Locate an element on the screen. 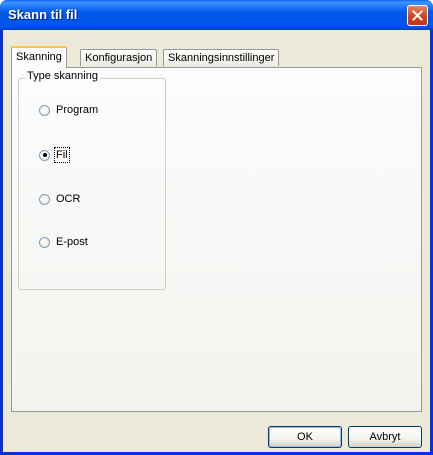 The width and height of the screenshot is (433, 455). radio-e-post: E-post is located at coordinates (63, 242).